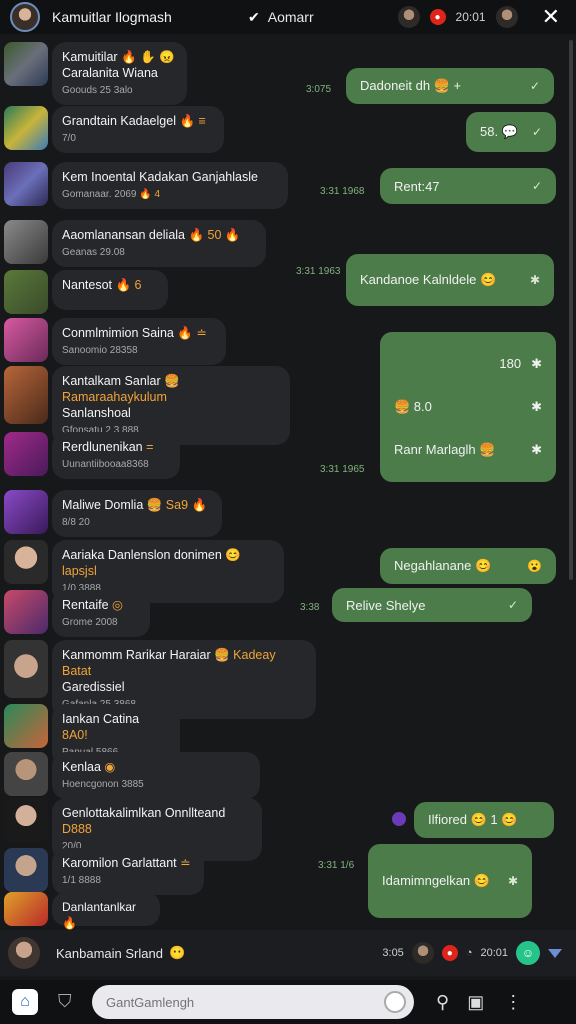 This screenshot has width=576, height=1024. What do you see at coordinates (104, 871) in the screenshot?
I see `list-item: Karomilon Garlattant ≐ 1/1 8888` at bounding box center [104, 871].